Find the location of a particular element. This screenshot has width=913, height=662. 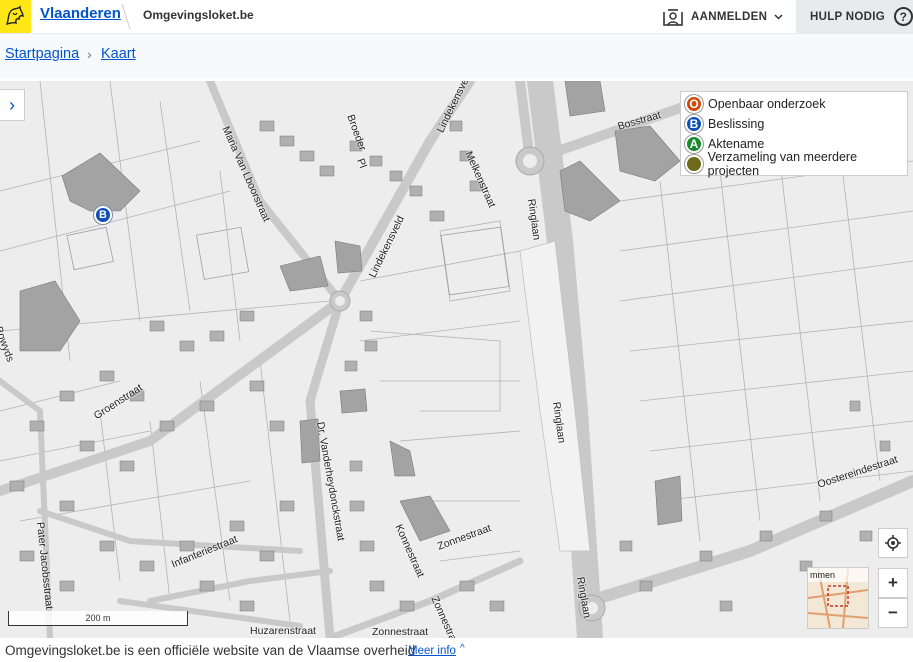

zoom-out-button: − is located at coordinates (893, 613).